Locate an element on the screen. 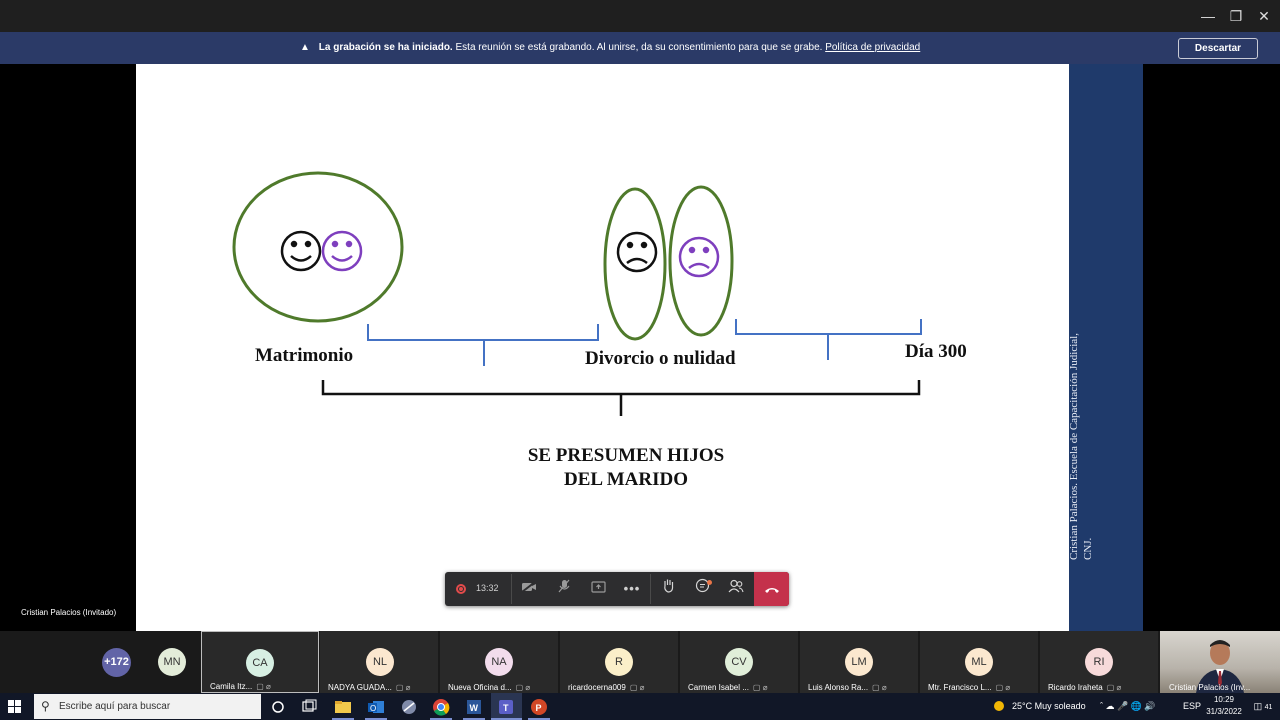  camera-off-button is located at coordinates (529, 589).